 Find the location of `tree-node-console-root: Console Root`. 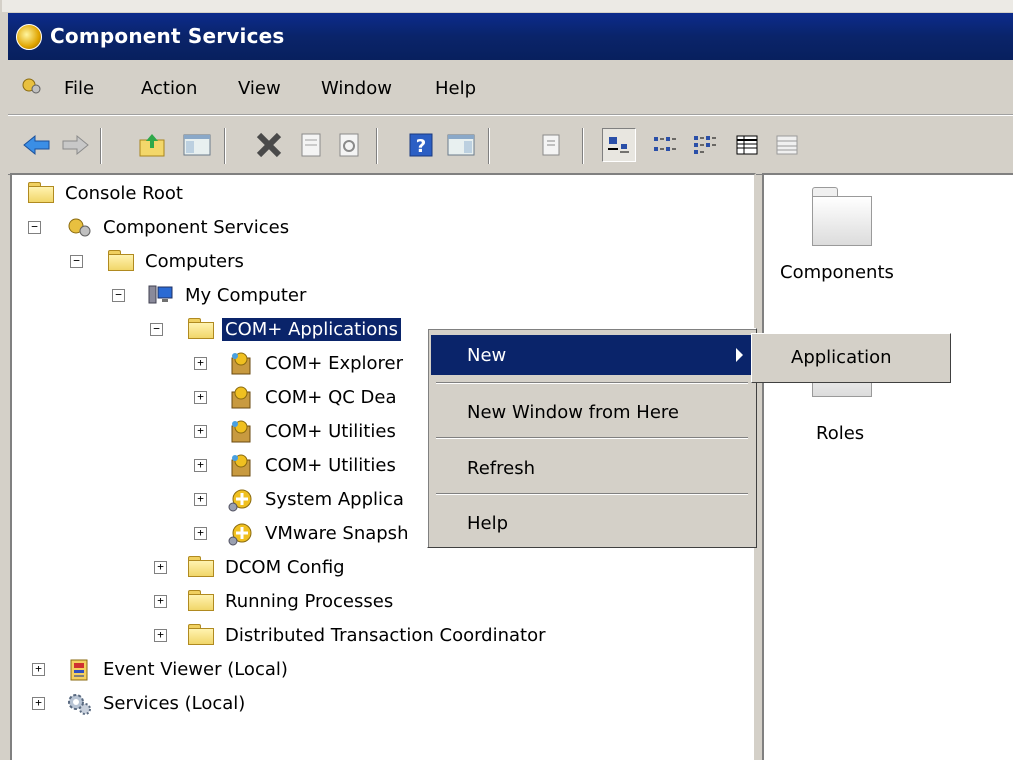

tree-node-console-root: Console Root is located at coordinates (107, 193).